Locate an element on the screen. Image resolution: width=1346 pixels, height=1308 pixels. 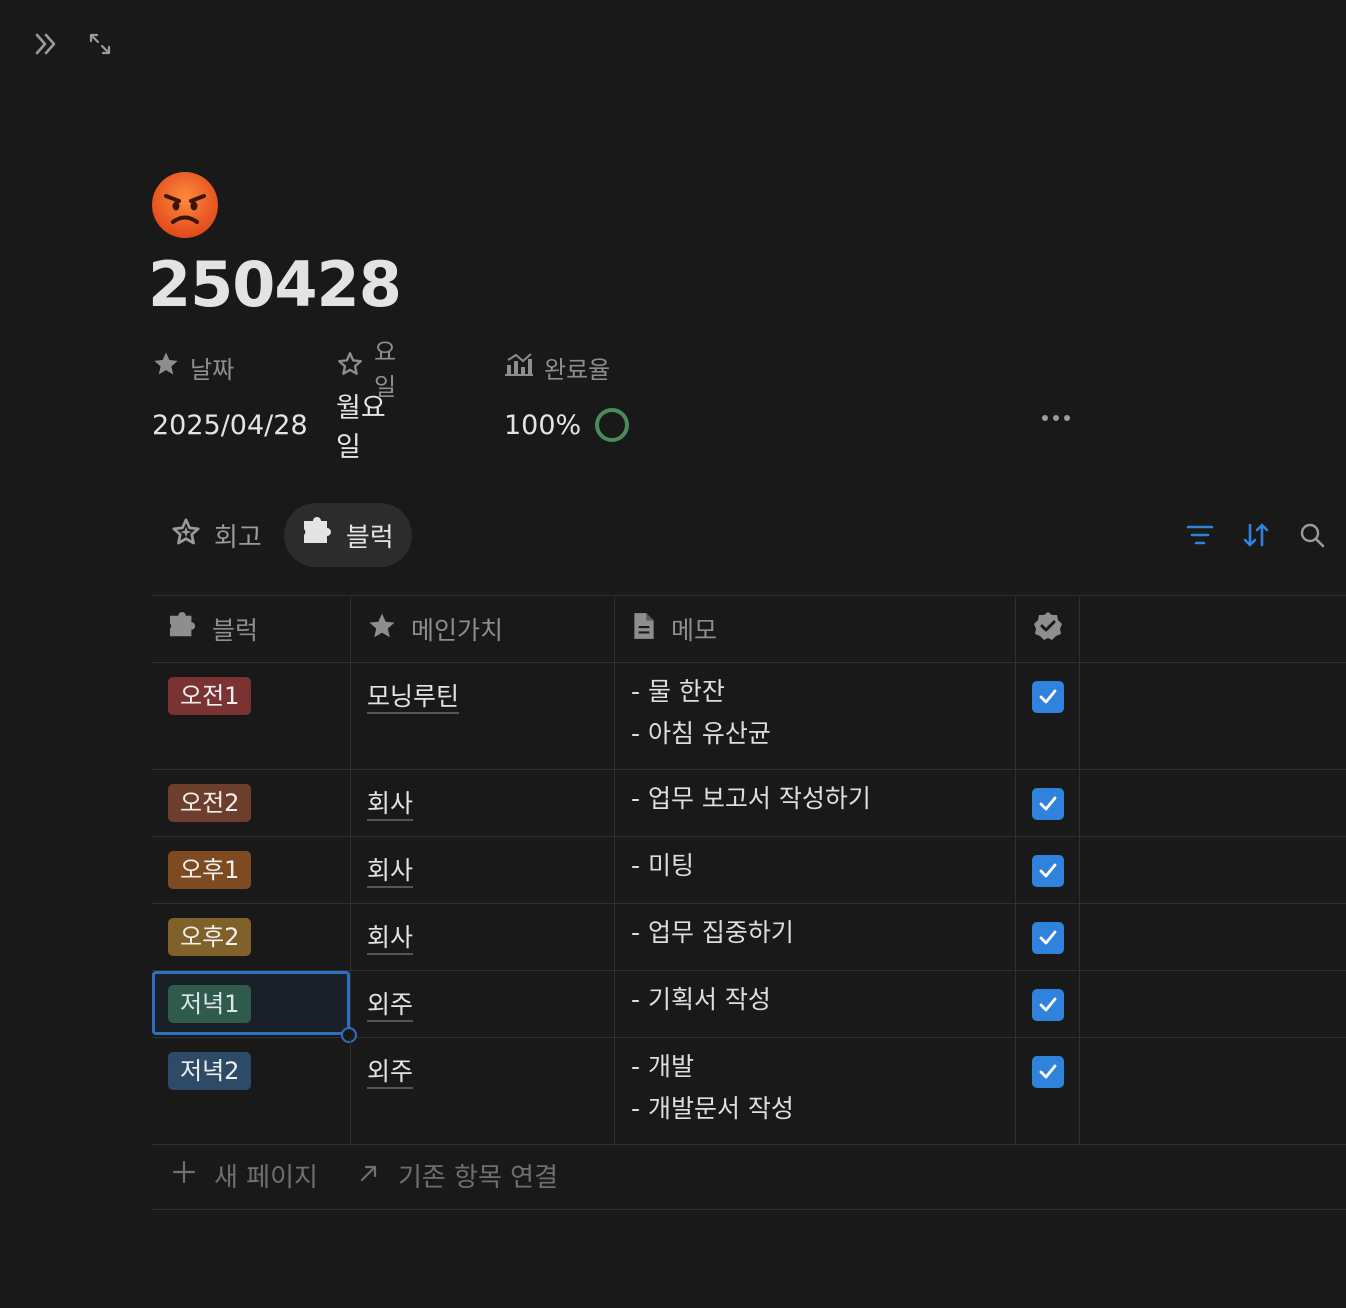
memo-cell: - 물 한잔 - 아침 유산균 is located at coordinates (815, 716).